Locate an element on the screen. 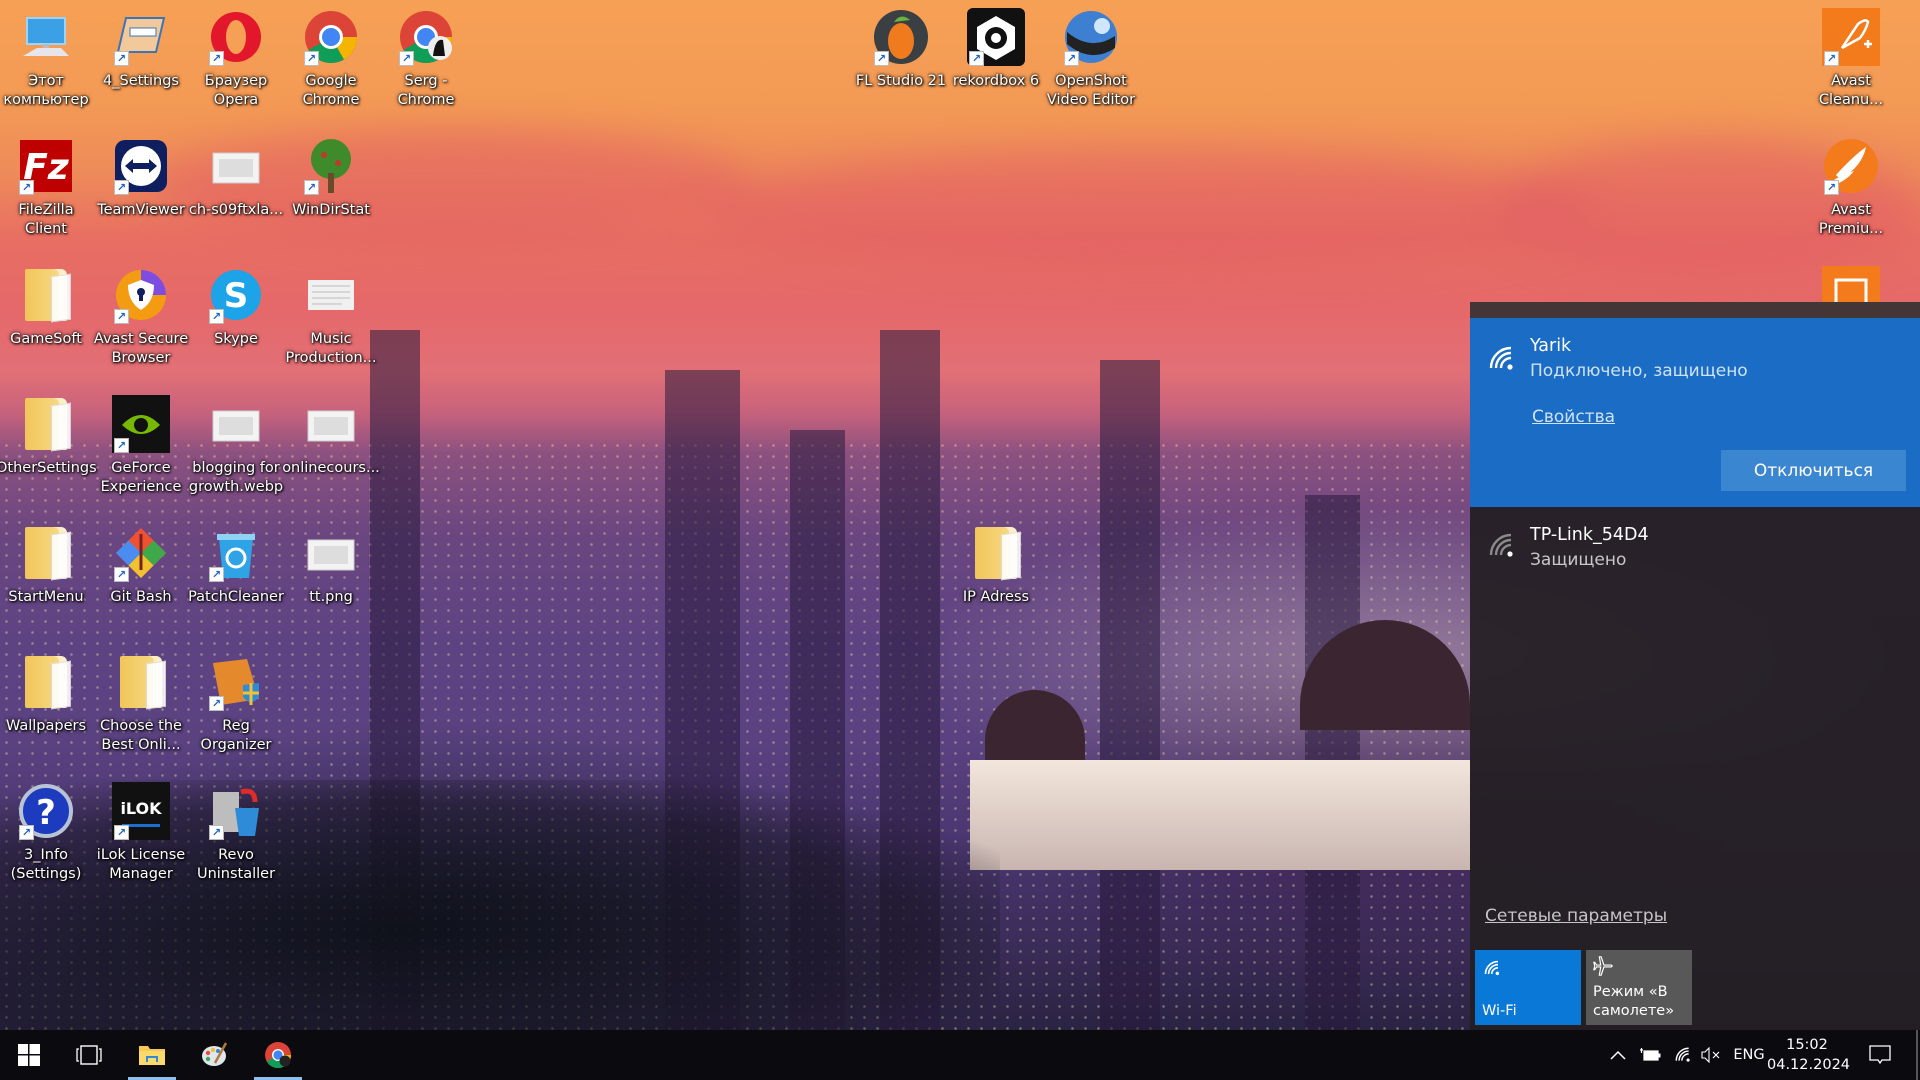  desktop-icon: Этот компьютер is located at coordinates (46, 59).